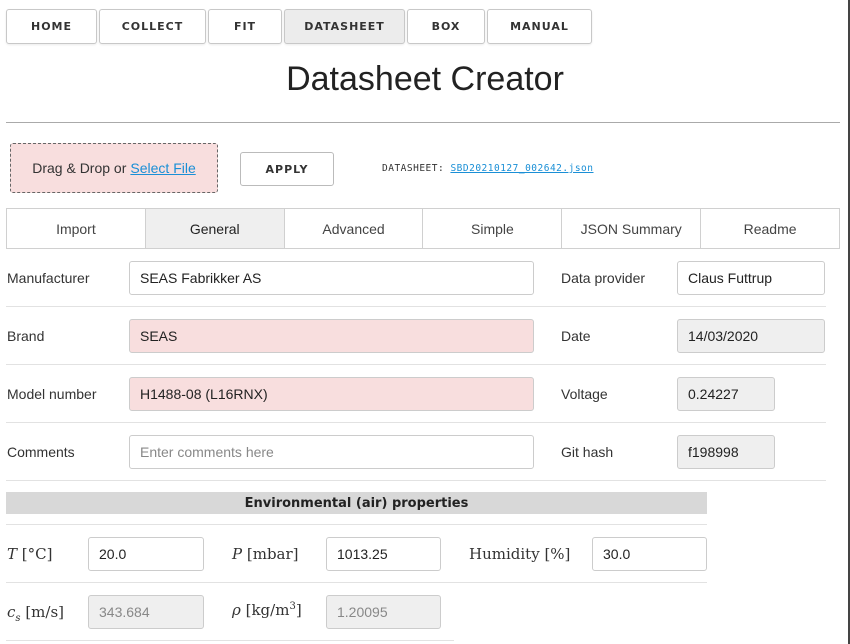 This screenshot has width=850, height=644. Describe the element at coordinates (272, 554) in the screenshot. I see `pressure-unit: [mbar]` at that location.